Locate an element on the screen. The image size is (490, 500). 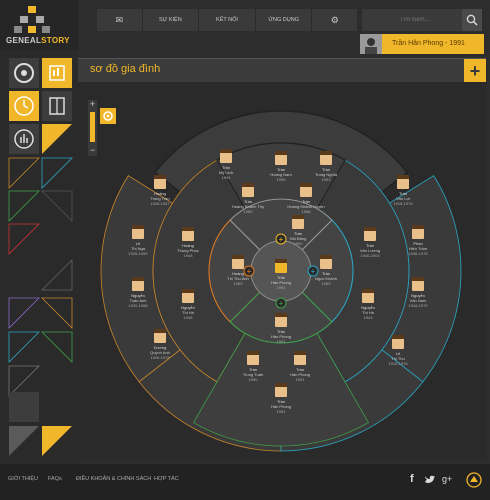
nav-item-connect: KẾT NỐI is located at coordinates (227, 20).